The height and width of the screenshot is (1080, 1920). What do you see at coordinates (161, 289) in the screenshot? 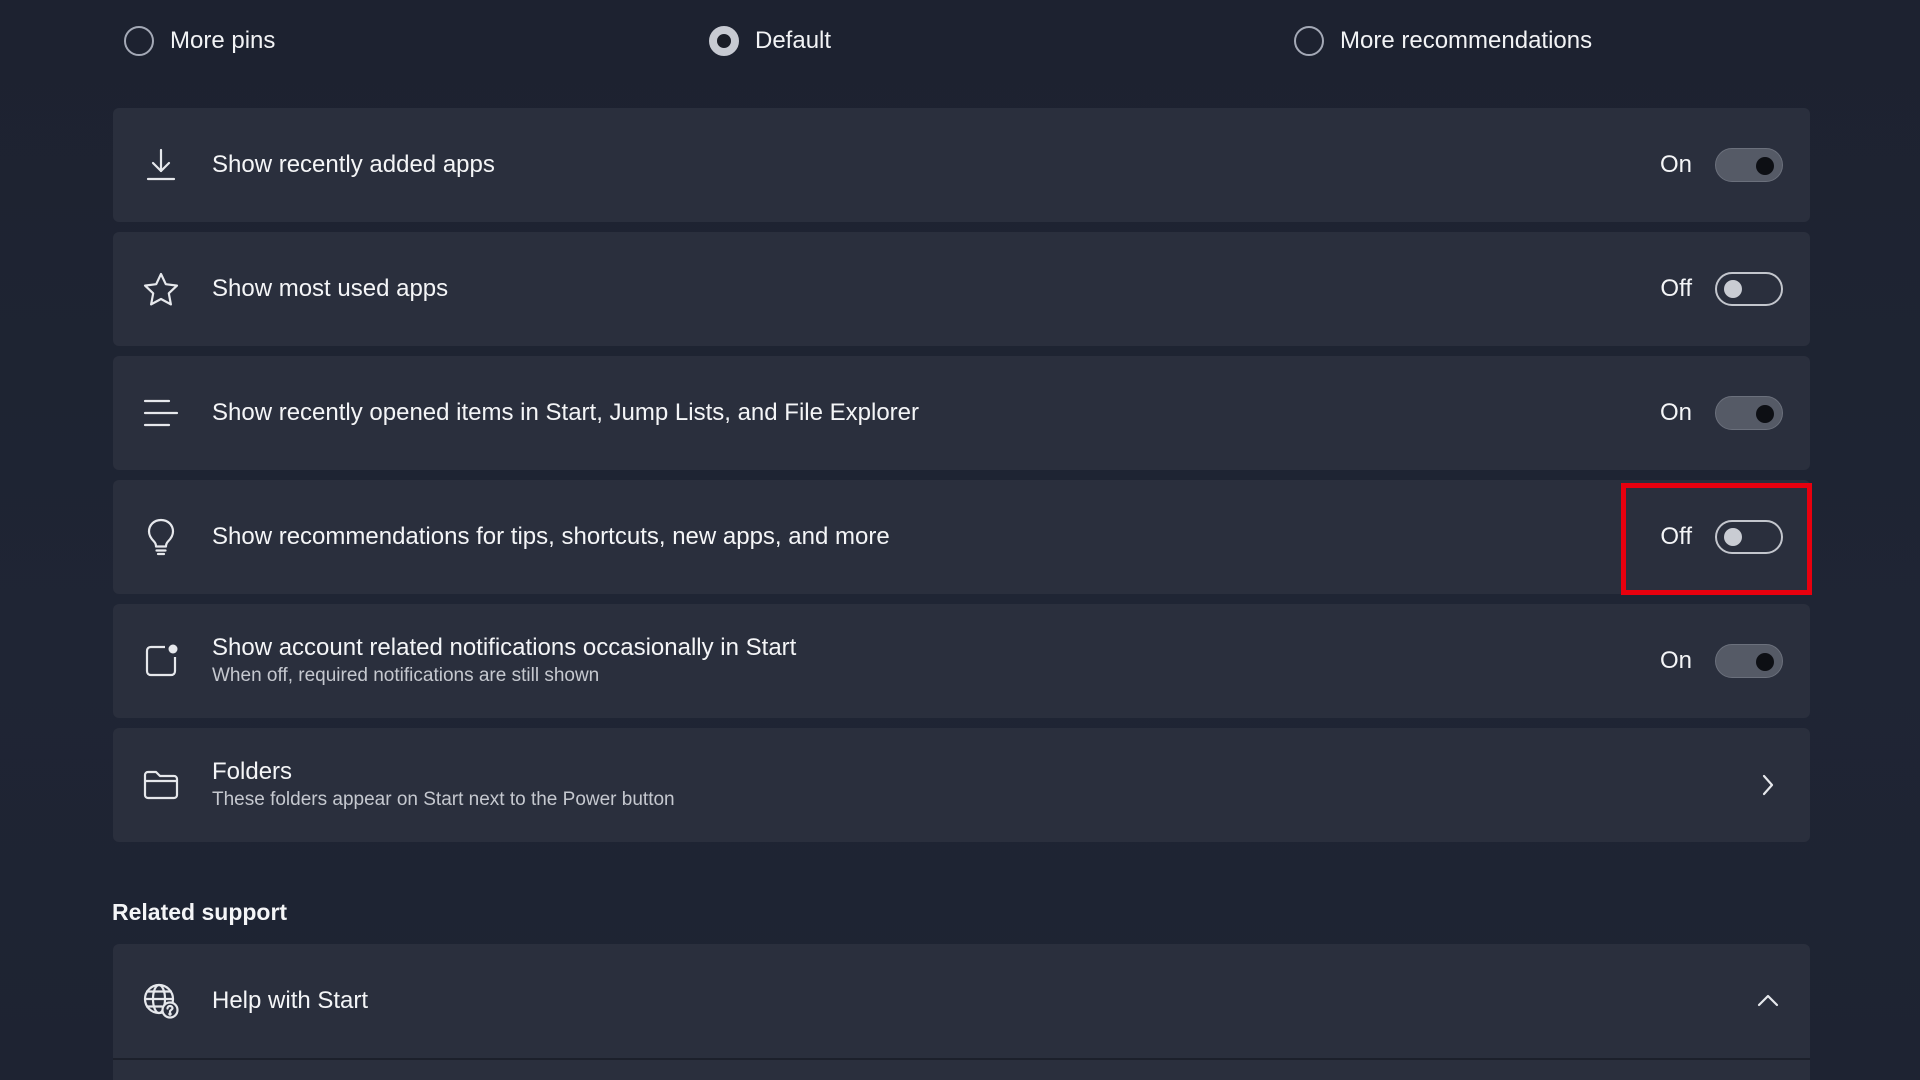
I see `star-icon` at bounding box center [161, 289].